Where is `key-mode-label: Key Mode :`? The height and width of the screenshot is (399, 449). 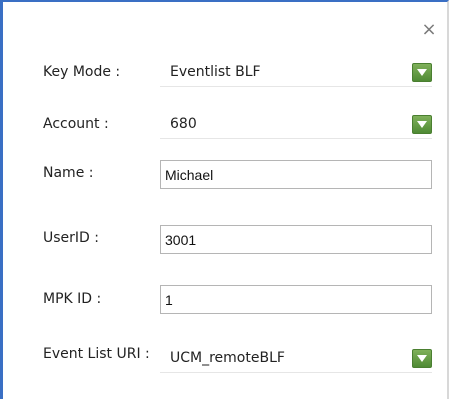
key-mode-label: Key Mode : is located at coordinates (82, 72).